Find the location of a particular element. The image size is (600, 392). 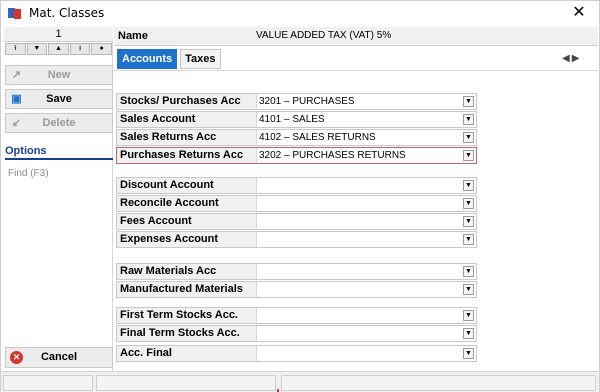

field-label: Reconcile Account is located at coordinates (187, 203).